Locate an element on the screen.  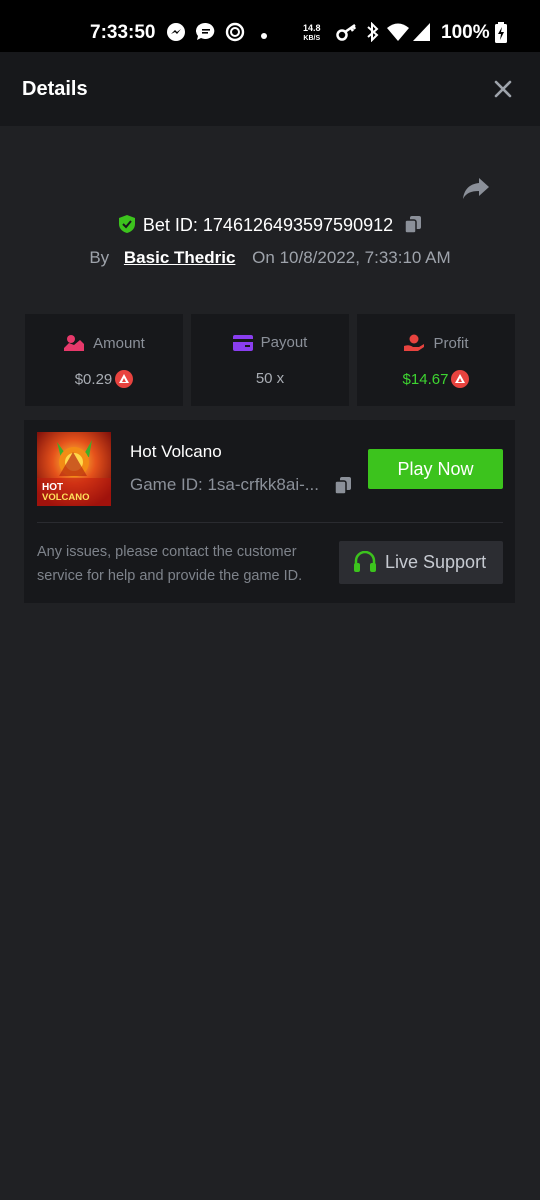
user-link: Basic Thedric is located at coordinates (180, 257).